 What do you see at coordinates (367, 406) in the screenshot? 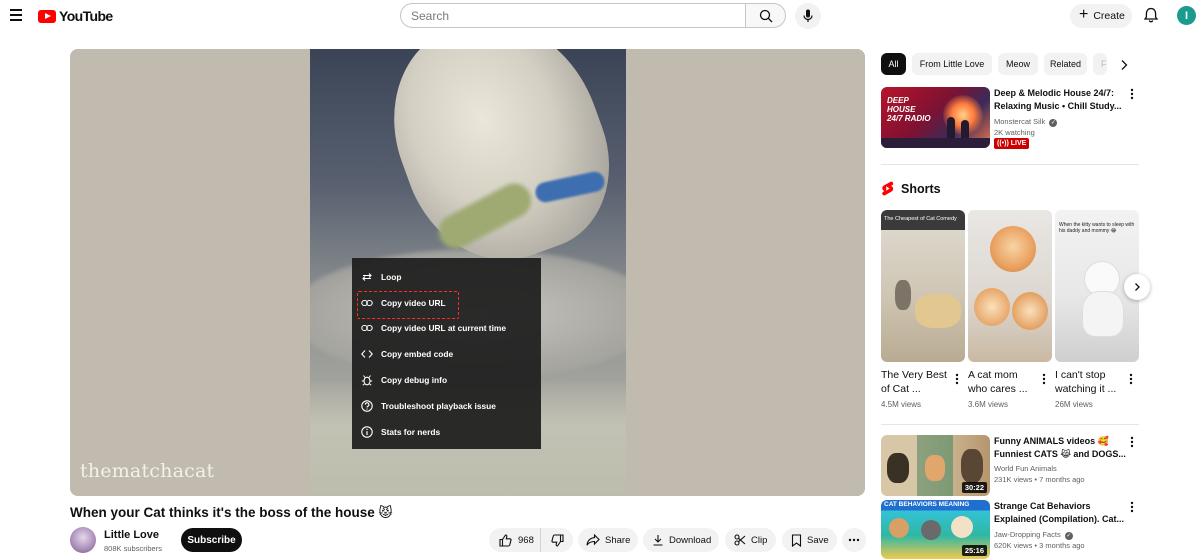
I see `help-icon` at bounding box center [367, 406].